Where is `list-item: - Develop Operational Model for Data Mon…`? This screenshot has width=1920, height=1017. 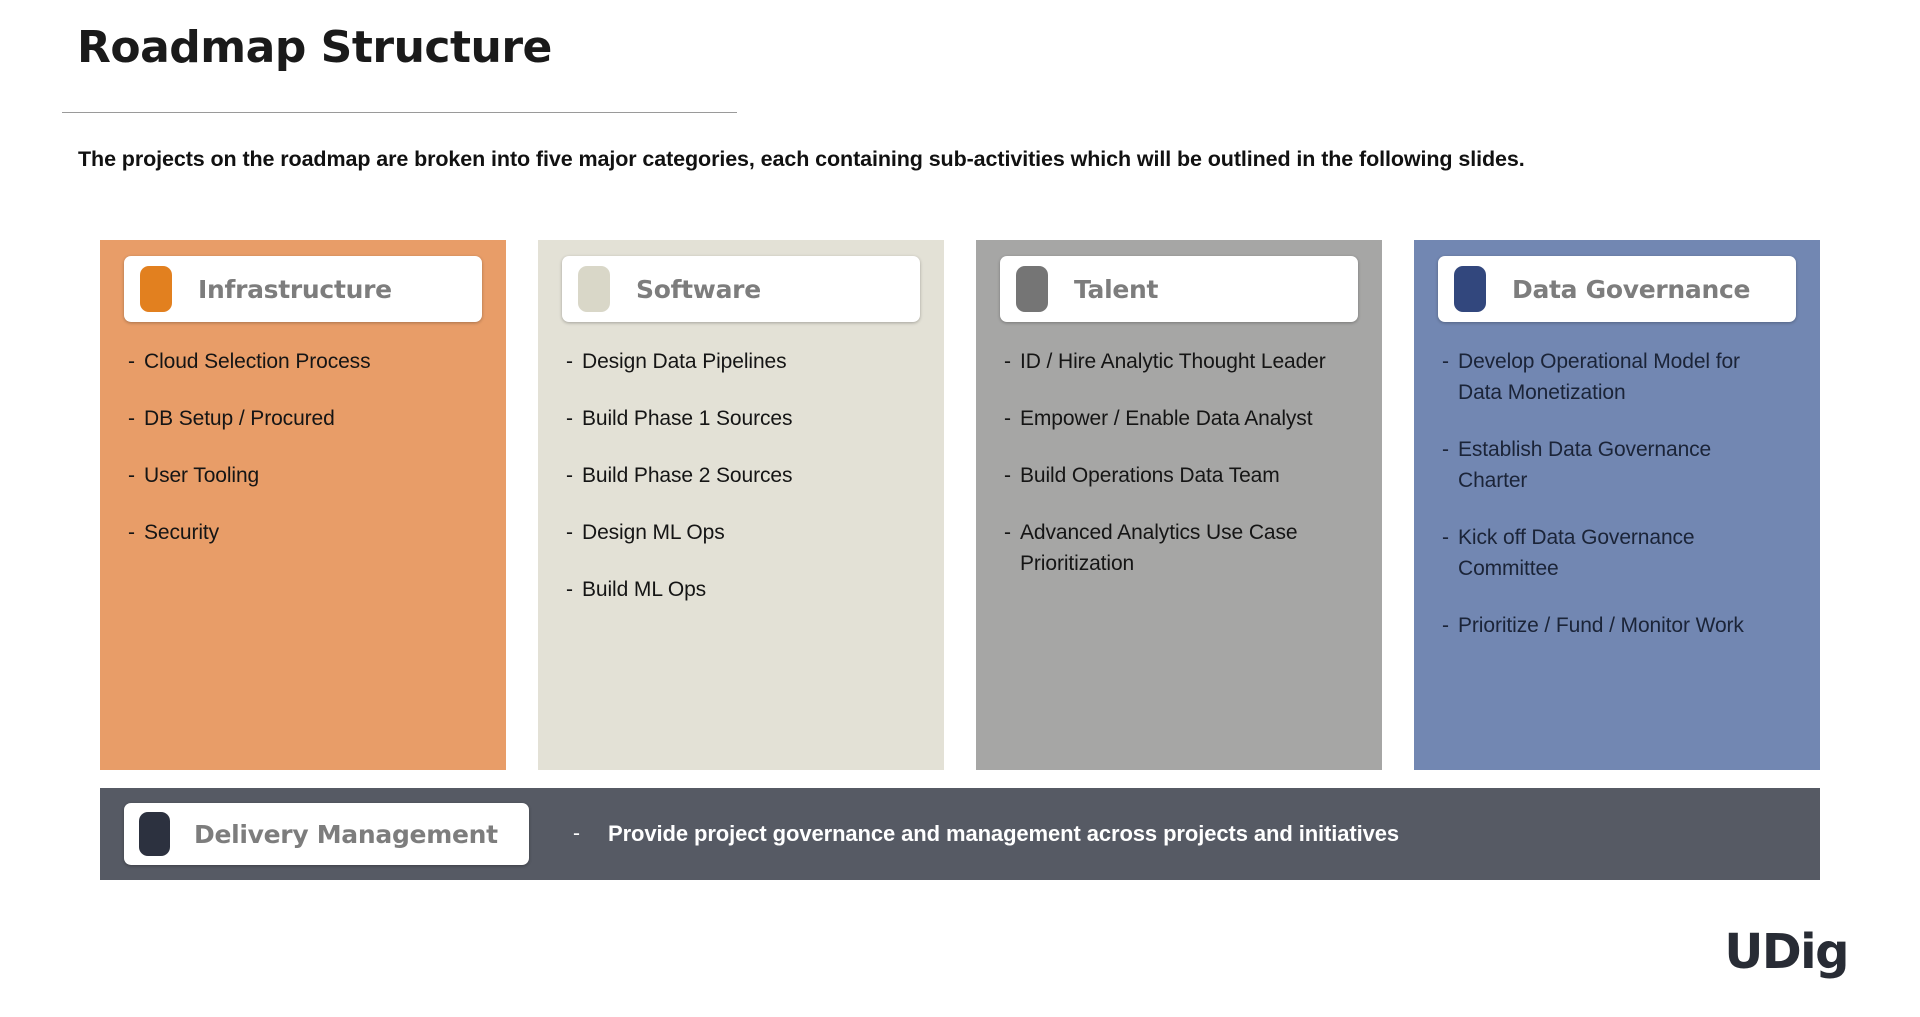
list-item: - Develop Operational Model for Data Mon… is located at coordinates (1602, 377).